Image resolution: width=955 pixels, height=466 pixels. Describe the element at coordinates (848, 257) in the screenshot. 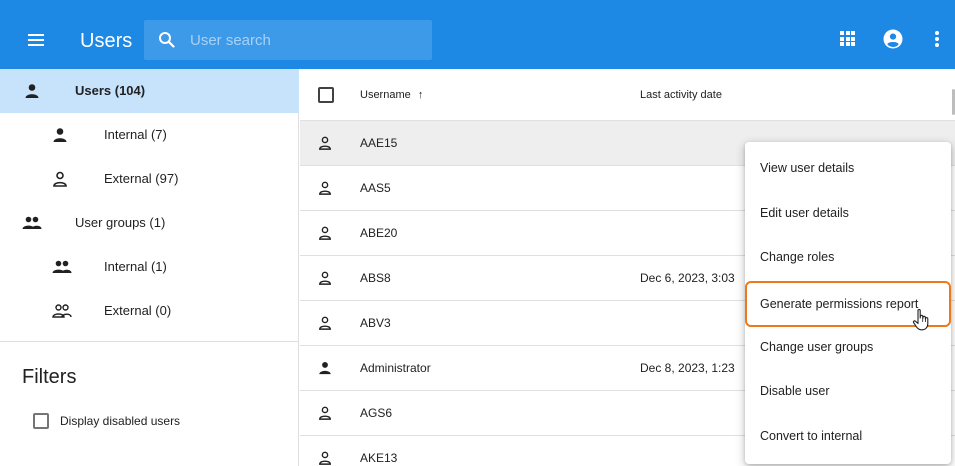

I see `menu-item-change-roles: Change roles` at that location.